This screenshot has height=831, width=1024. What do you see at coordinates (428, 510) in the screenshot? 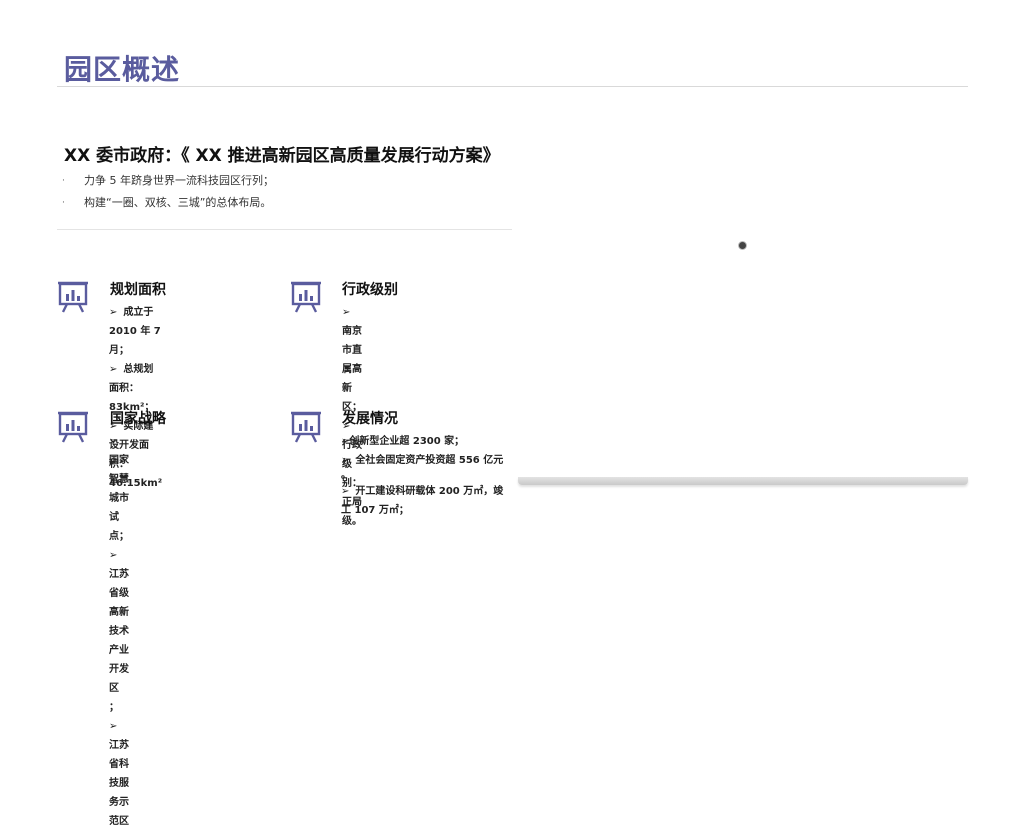
I see `section-item: 工 107 万㎡；` at bounding box center [428, 510].